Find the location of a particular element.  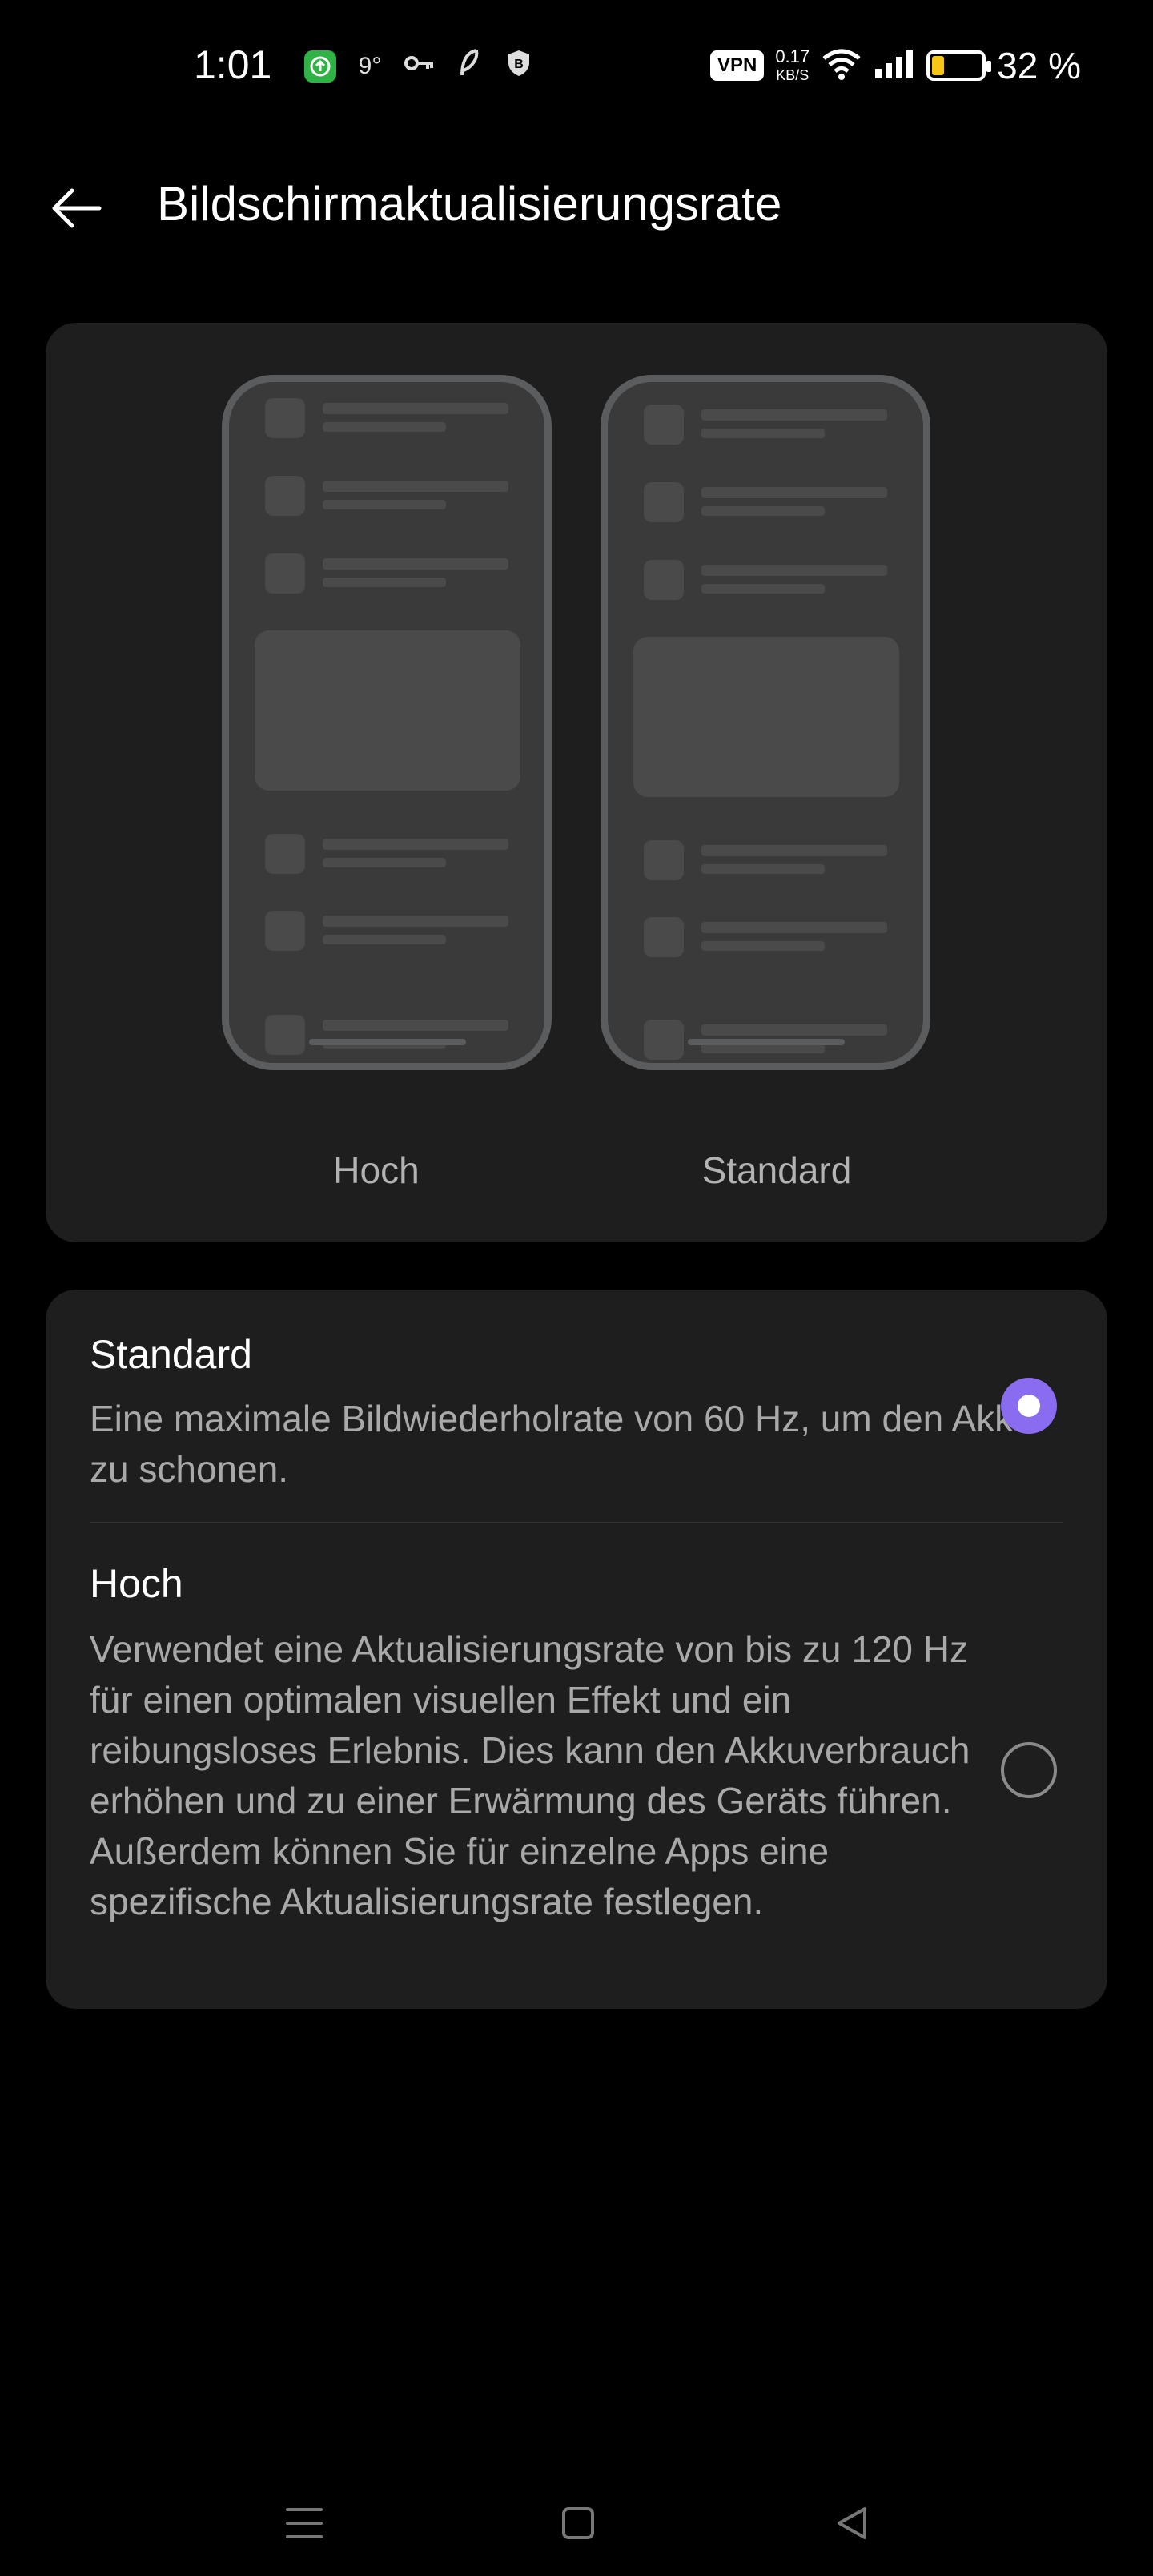

status-left-icons: 9° B is located at coordinates (419, 66).